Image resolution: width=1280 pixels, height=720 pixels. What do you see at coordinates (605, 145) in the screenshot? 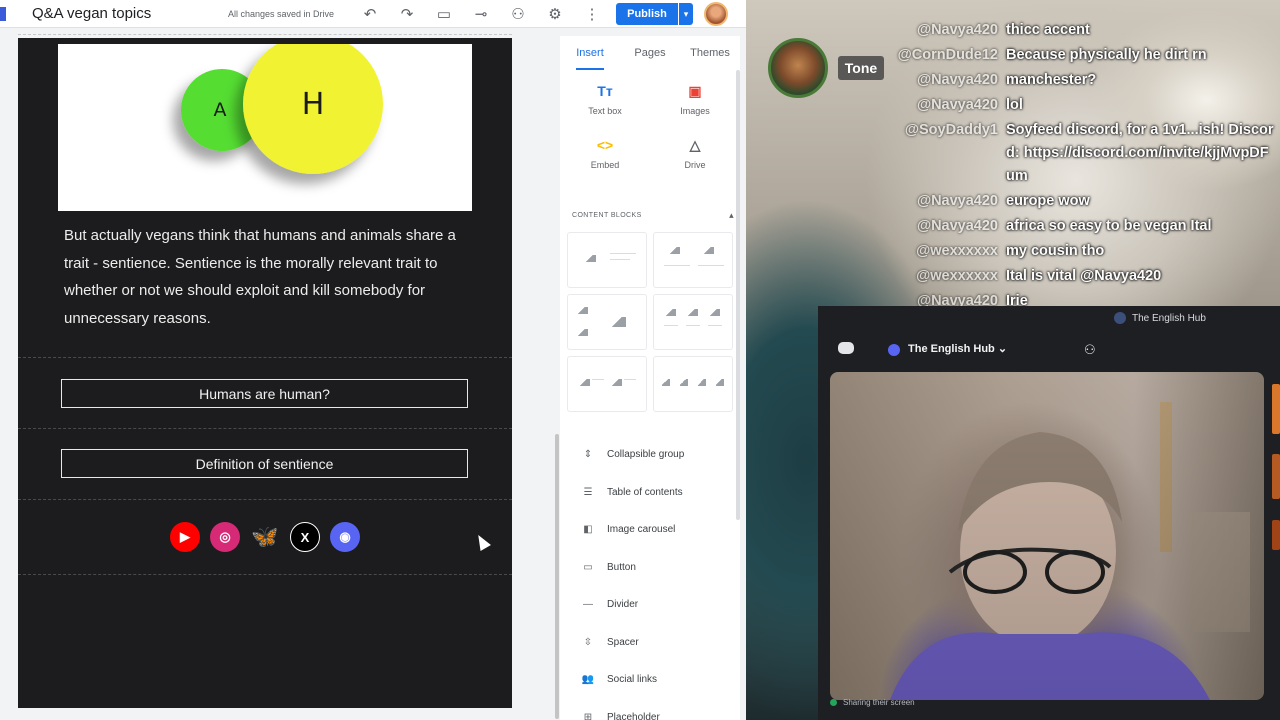
I see `embed-icon: <>` at bounding box center [605, 145].